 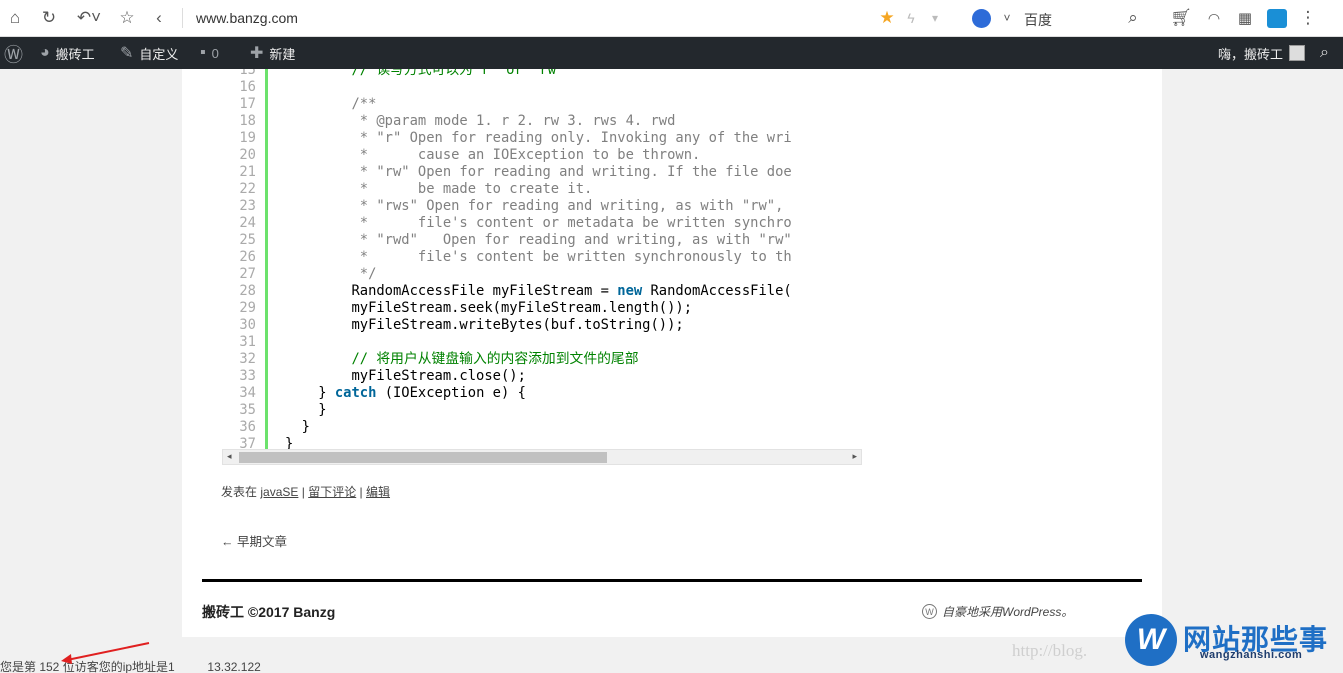 What do you see at coordinates (247, 138) in the screenshot?
I see `line-number: 19` at bounding box center [247, 138].